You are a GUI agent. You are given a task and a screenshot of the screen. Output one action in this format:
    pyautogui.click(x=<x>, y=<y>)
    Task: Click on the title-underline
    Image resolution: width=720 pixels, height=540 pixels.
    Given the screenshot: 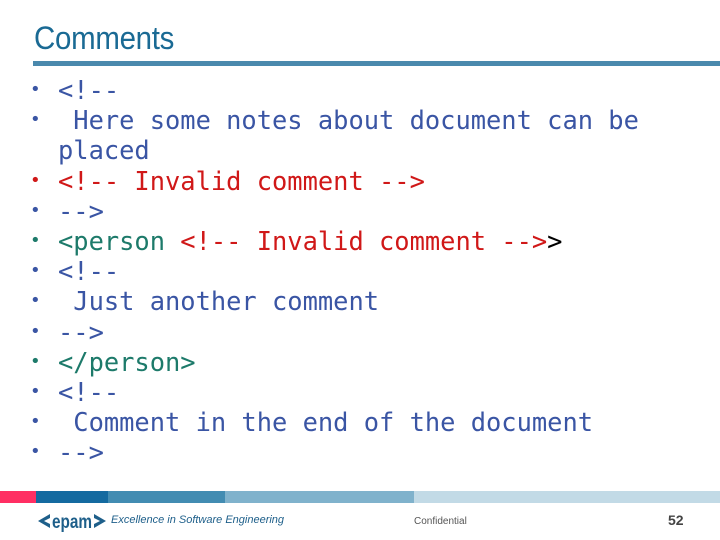 What is the action you would take?
    pyautogui.click(x=376, y=63)
    